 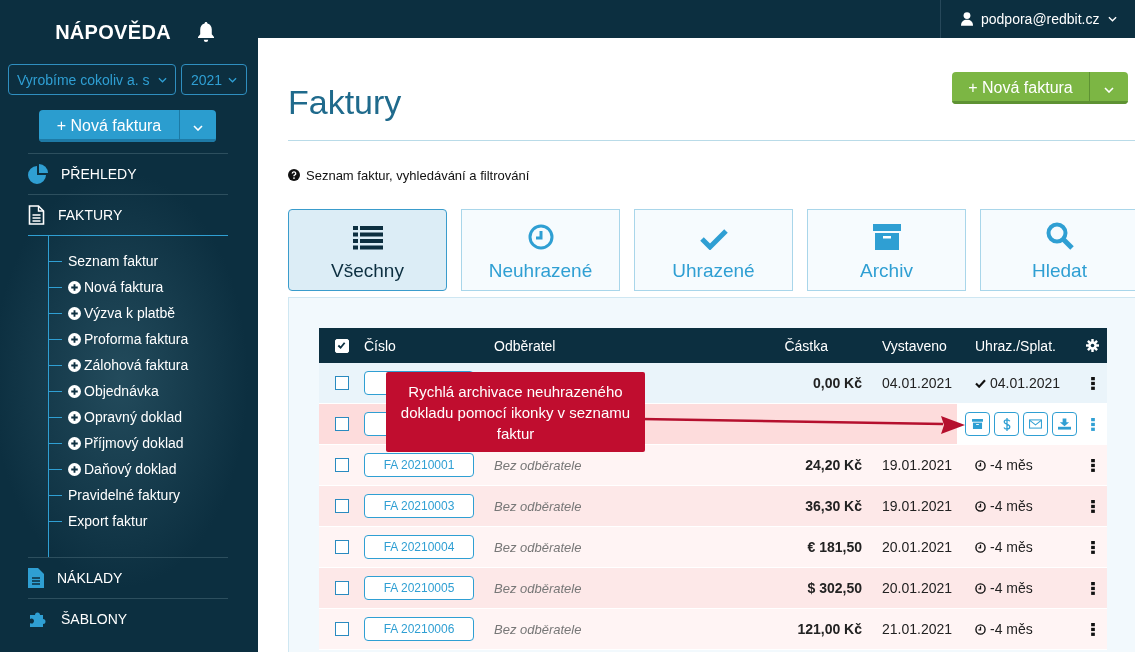 I want to click on nav-section: PŘEHLEDY, so click(x=128, y=174).